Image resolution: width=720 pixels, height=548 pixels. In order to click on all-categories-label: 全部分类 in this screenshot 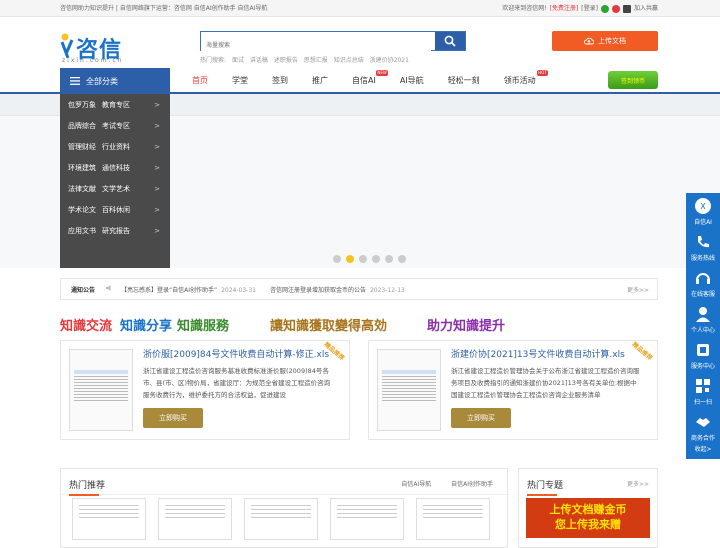, I will do `click(102, 81)`.